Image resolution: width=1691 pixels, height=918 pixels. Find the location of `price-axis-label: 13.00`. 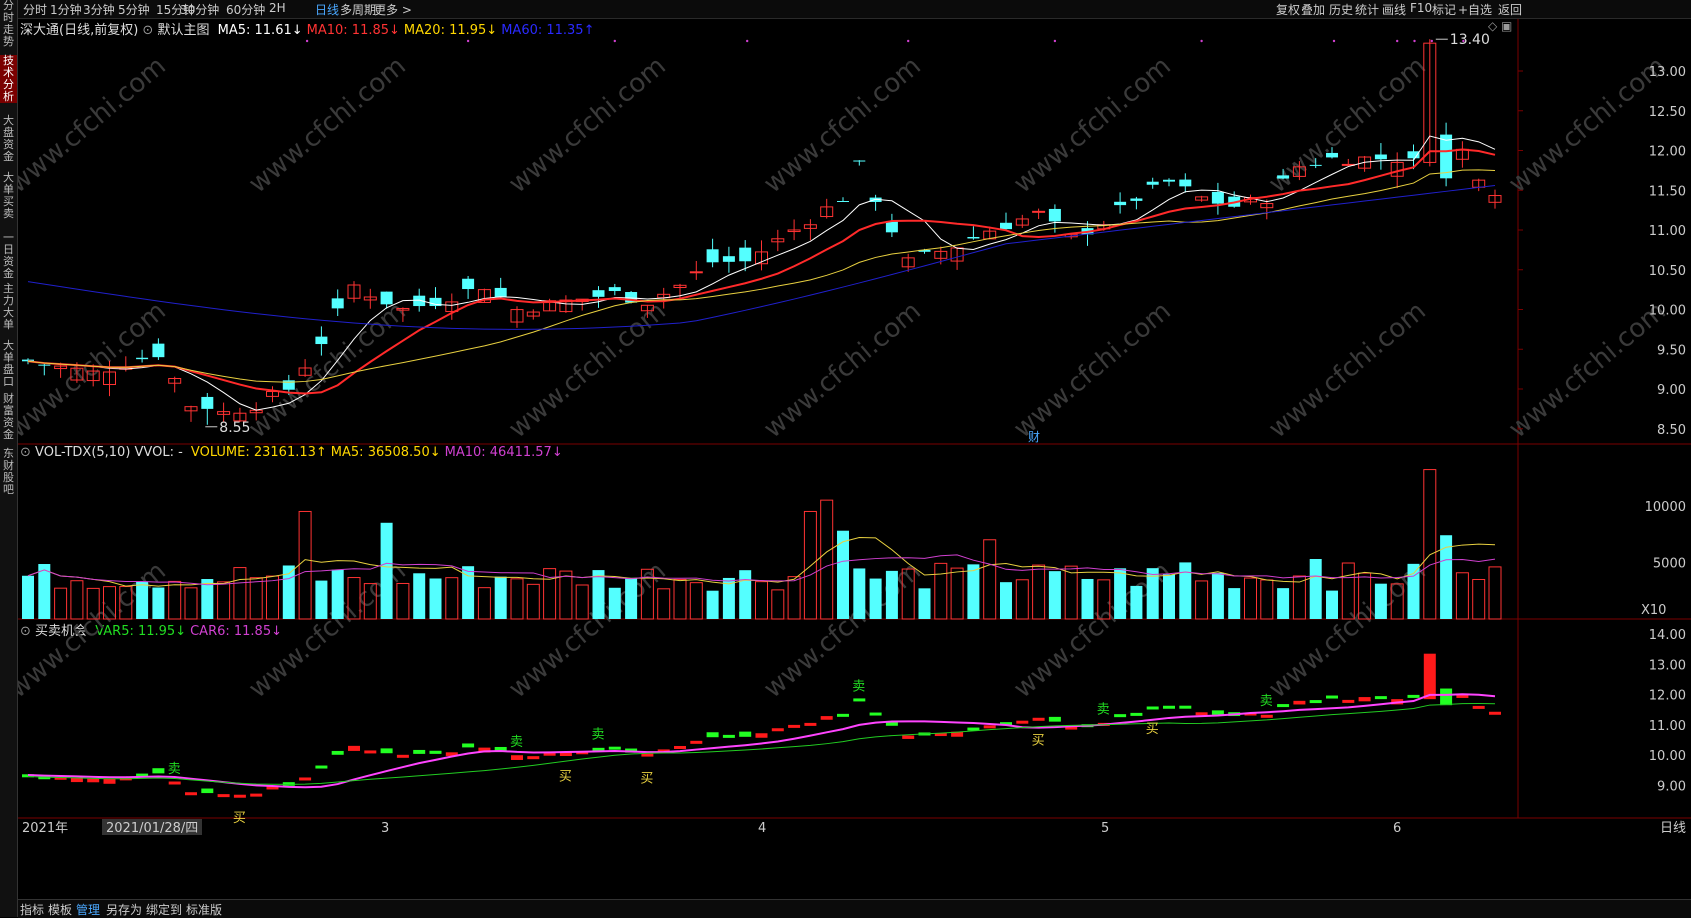

price-axis-label: 13.00 is located at coordinates (1667, 72).